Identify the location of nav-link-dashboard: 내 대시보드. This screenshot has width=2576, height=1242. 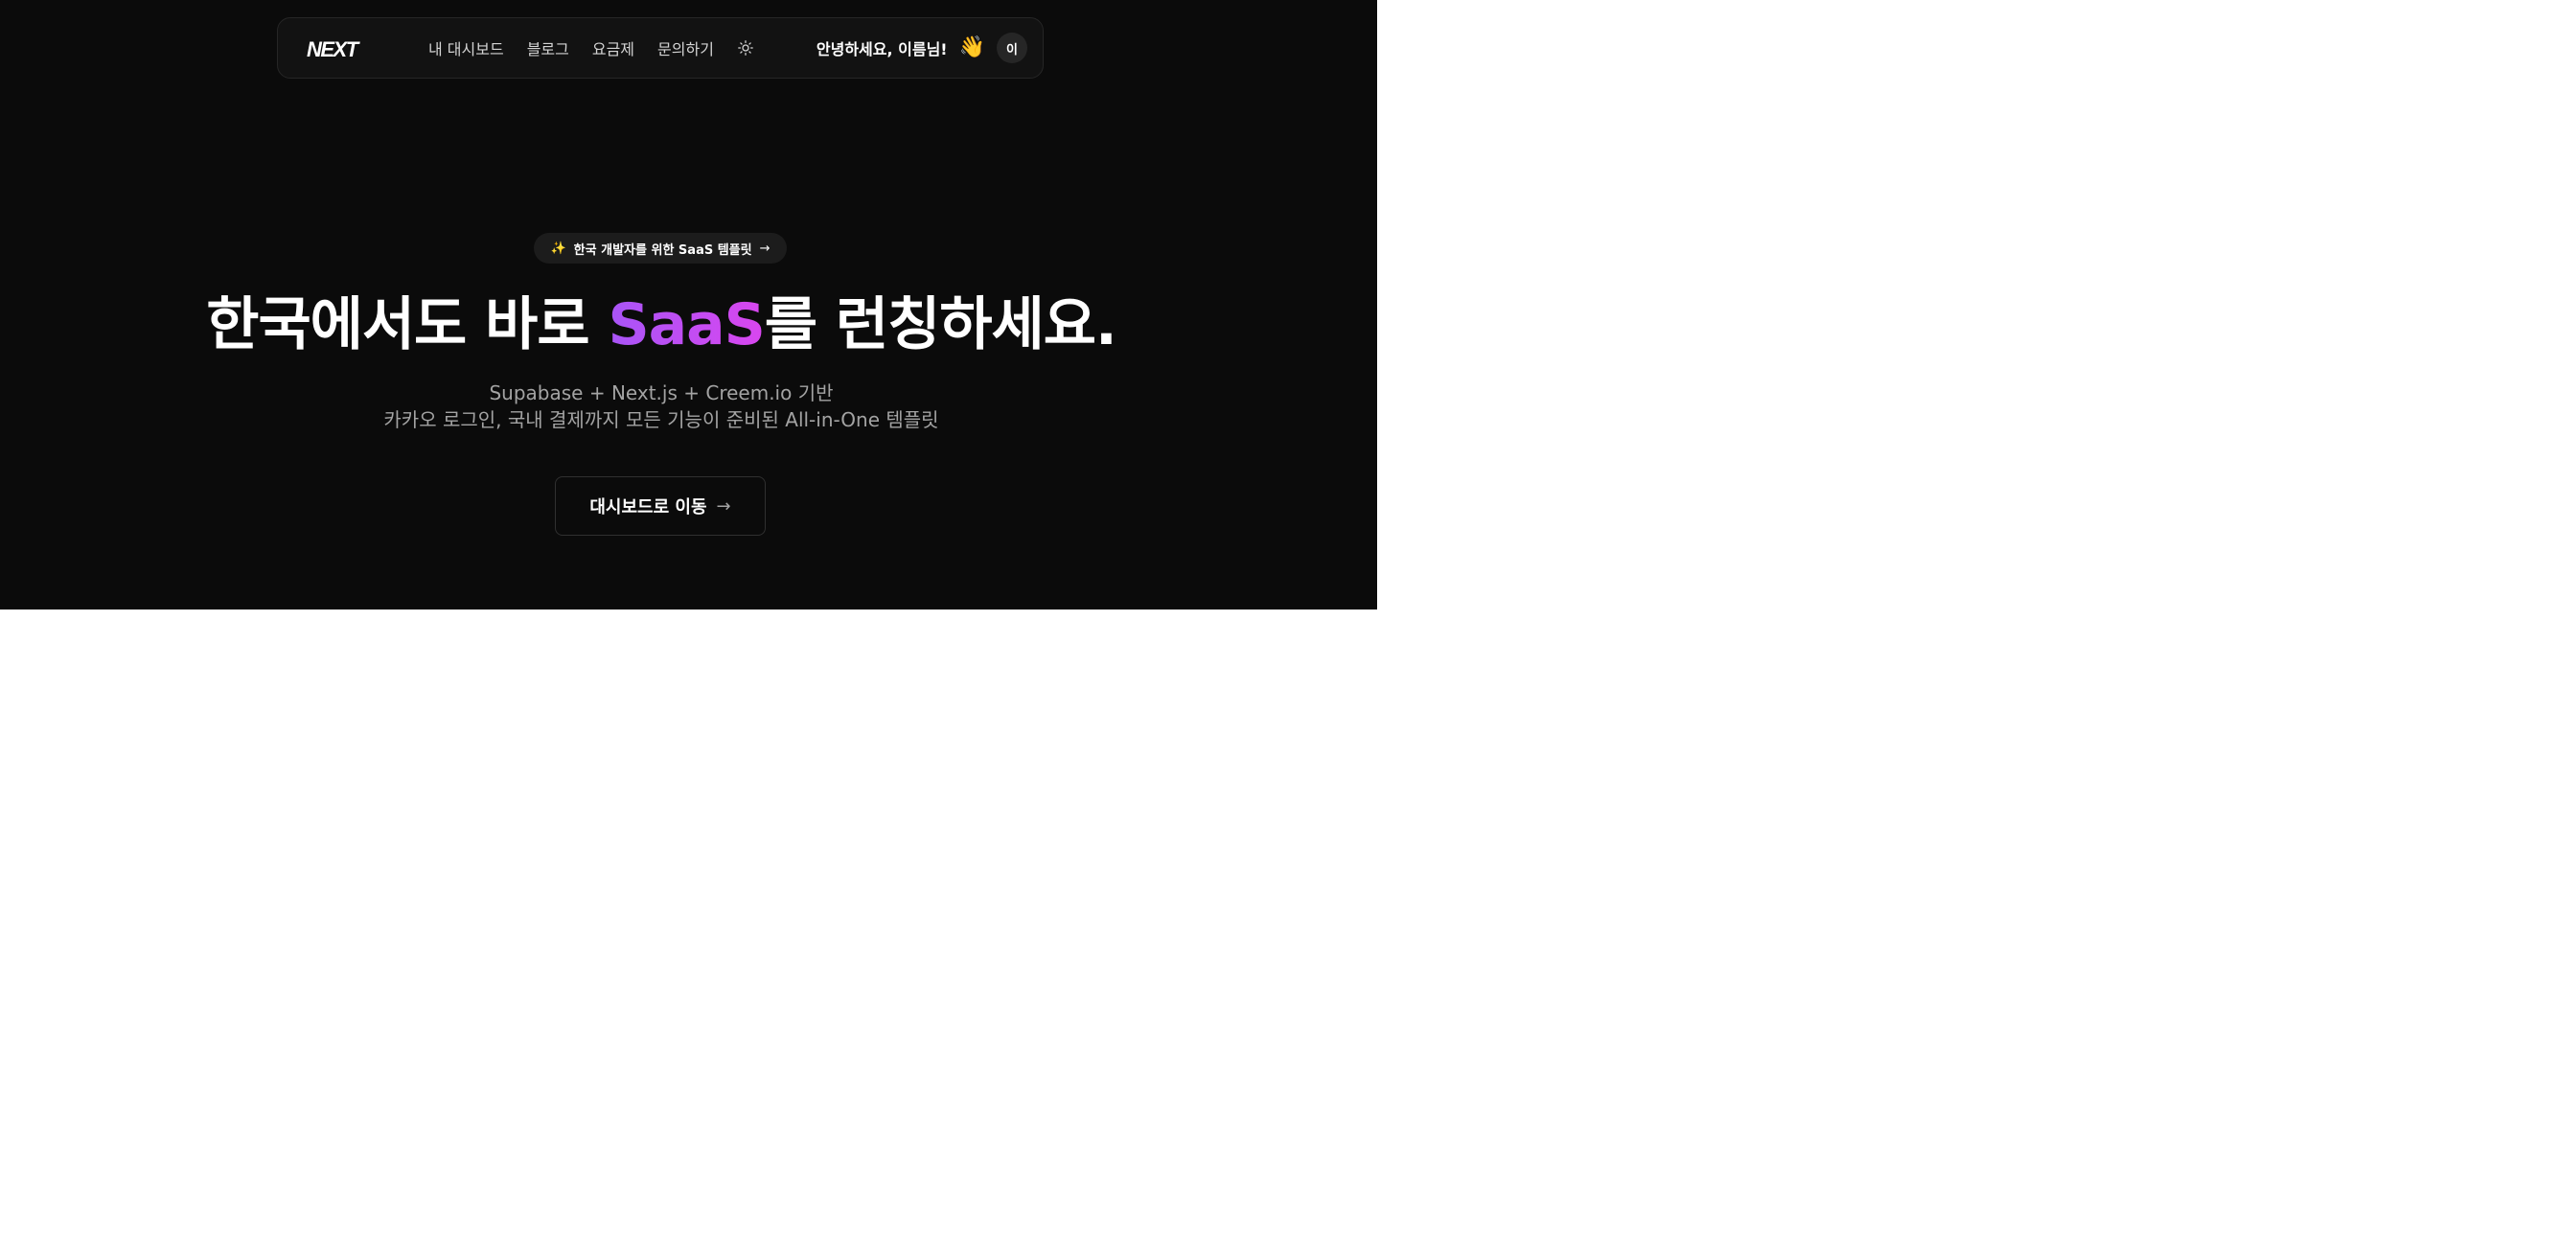
(466, 47).